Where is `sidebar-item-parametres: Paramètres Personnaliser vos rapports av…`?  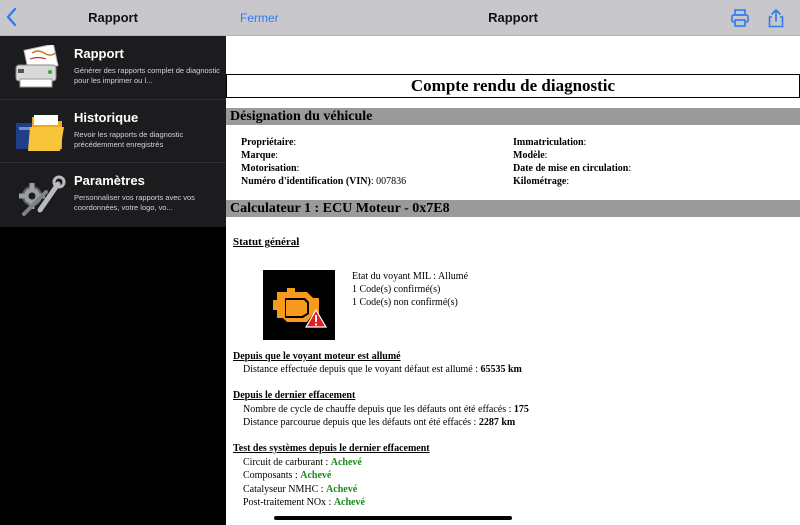 sidebar-item-parametres: Paramètres Personnaliser vos rapports av… is located at coordinates (113, 195).